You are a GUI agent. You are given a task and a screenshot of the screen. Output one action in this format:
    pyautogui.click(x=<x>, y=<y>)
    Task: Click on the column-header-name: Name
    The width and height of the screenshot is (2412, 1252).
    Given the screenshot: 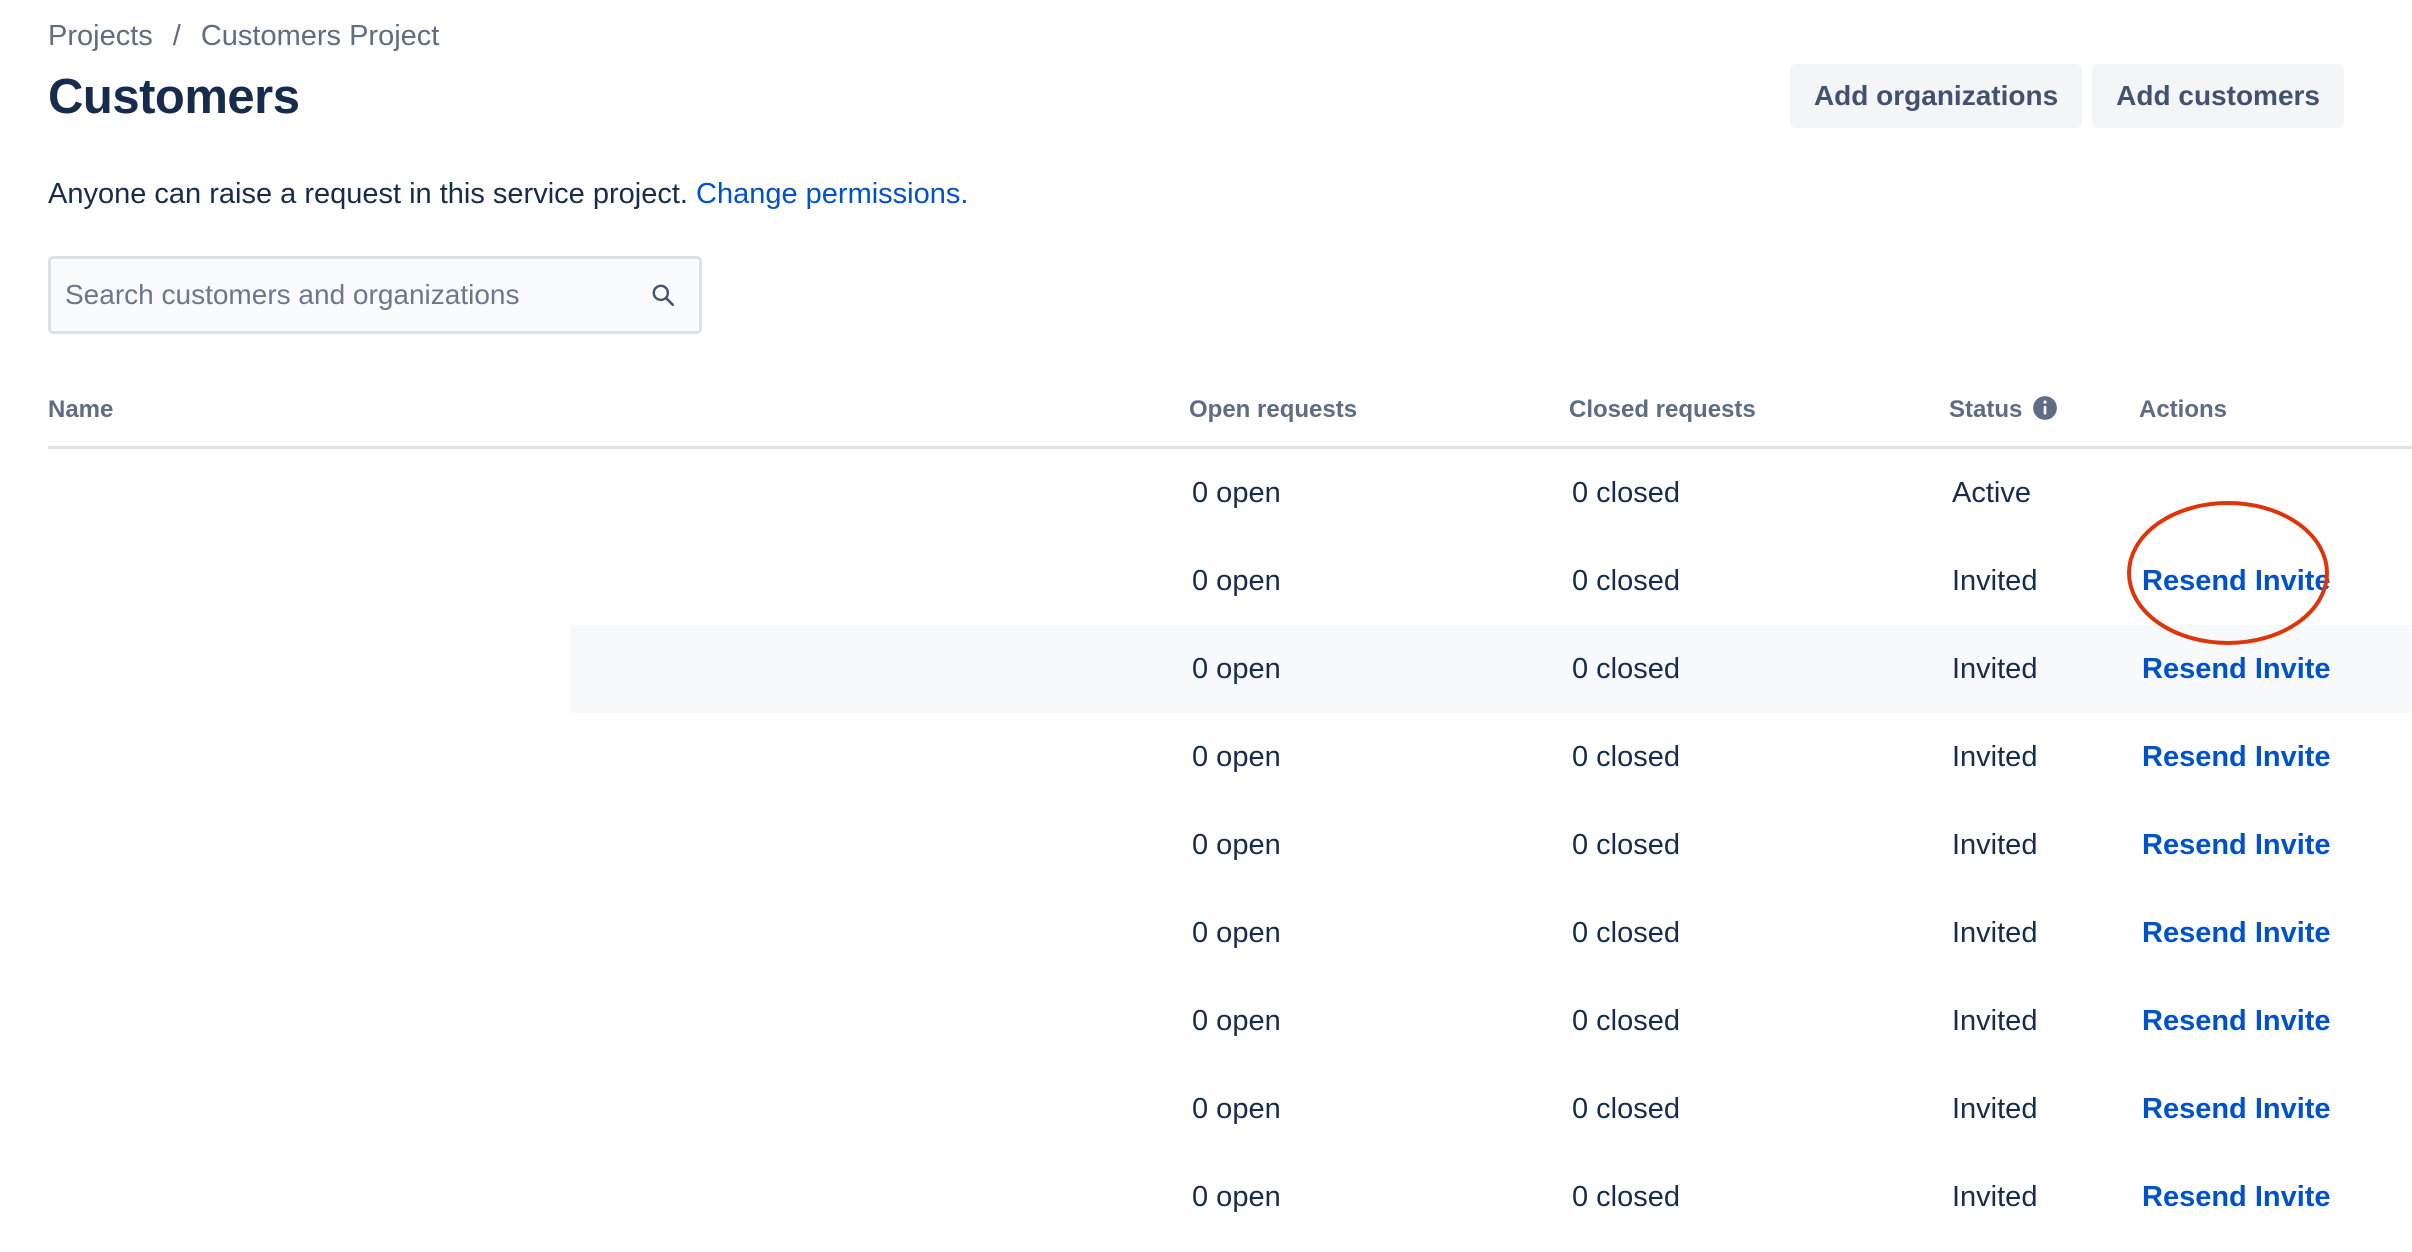 What is the action you would take?
    pyautogui.click(x=80, y=410)
    